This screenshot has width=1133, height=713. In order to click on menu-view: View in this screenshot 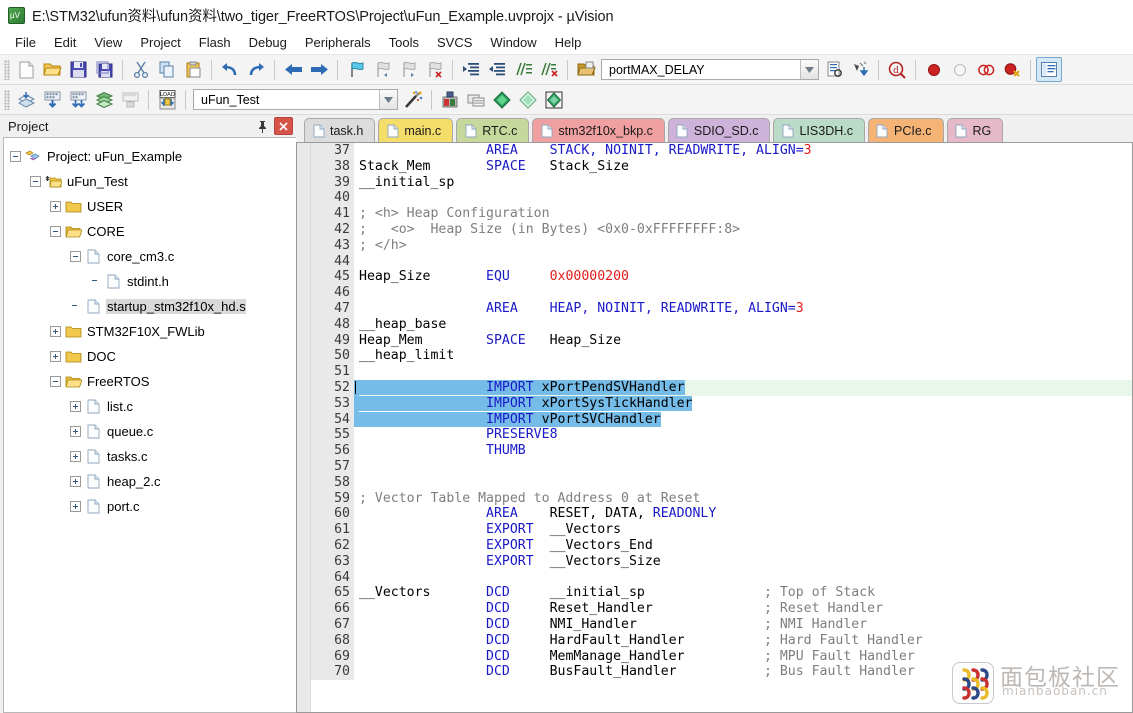, I will do `click(108, 42)`.